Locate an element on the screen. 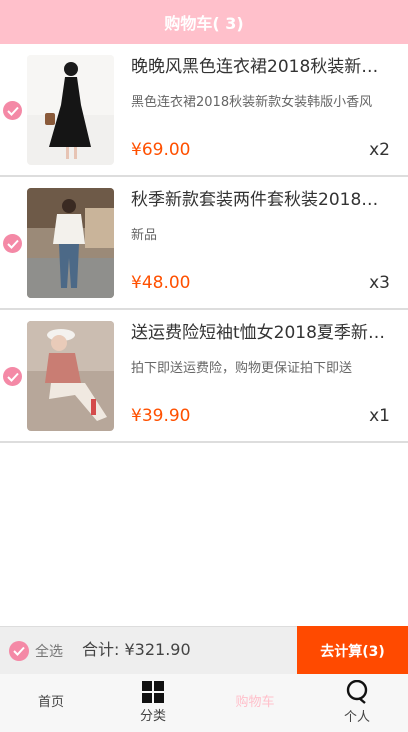 The width and height of the screenshot is (408, 732). product-subtitle: 黑色连衣裙2018秋装新款女装韩版小香风 is located at coordinates (252, 102).